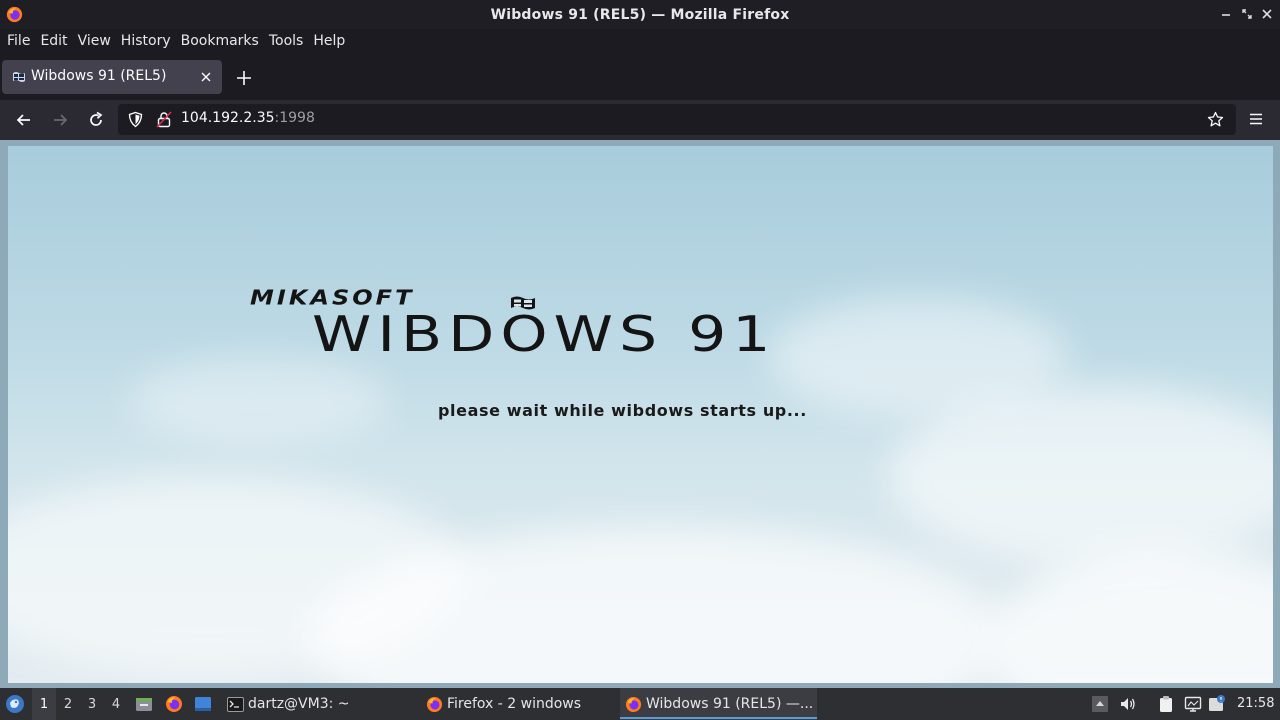 This screenshot has height=720, width=1280. I want to click on taskbar-clock: 21:58, so click(1256, 703).